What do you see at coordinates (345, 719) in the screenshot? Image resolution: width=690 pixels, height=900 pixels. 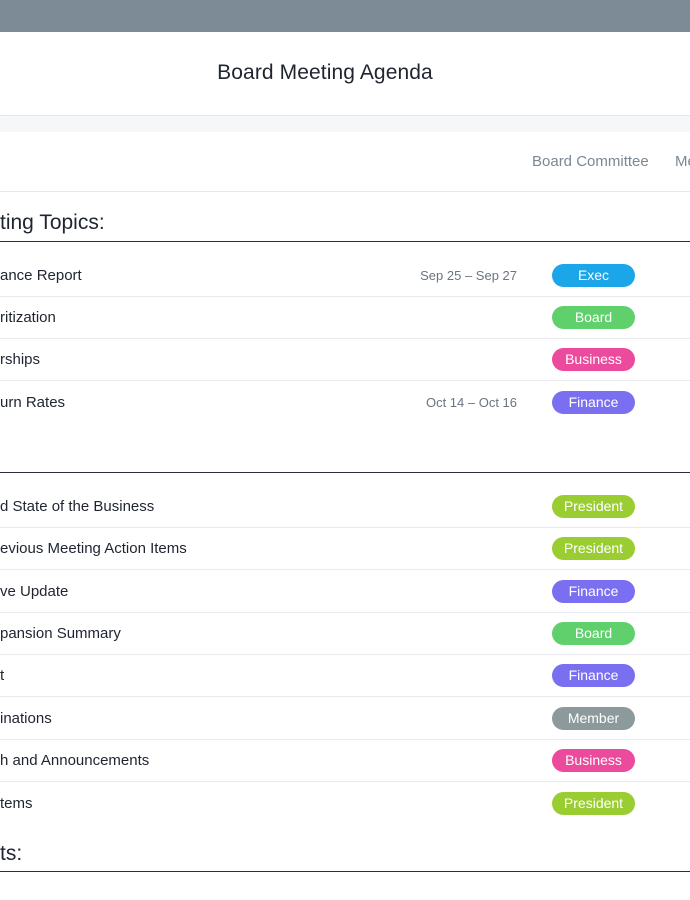 I see `task-row: inations Member` at bounding box center [345, 719].